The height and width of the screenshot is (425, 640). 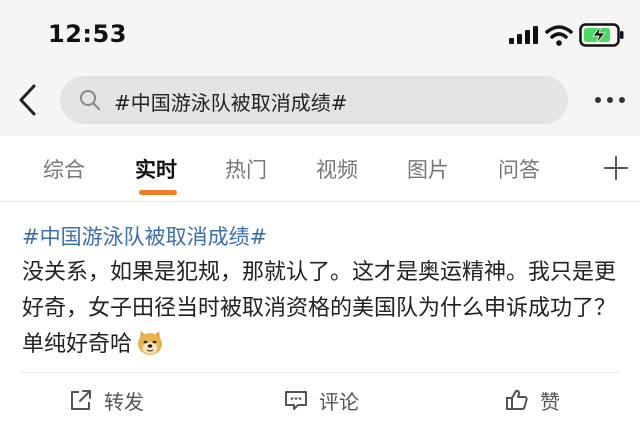 What do you see at coordinates (64, 169) in the screenshot?
I see `tab-comprehensive: 综合` at bounding box center [64, 169].